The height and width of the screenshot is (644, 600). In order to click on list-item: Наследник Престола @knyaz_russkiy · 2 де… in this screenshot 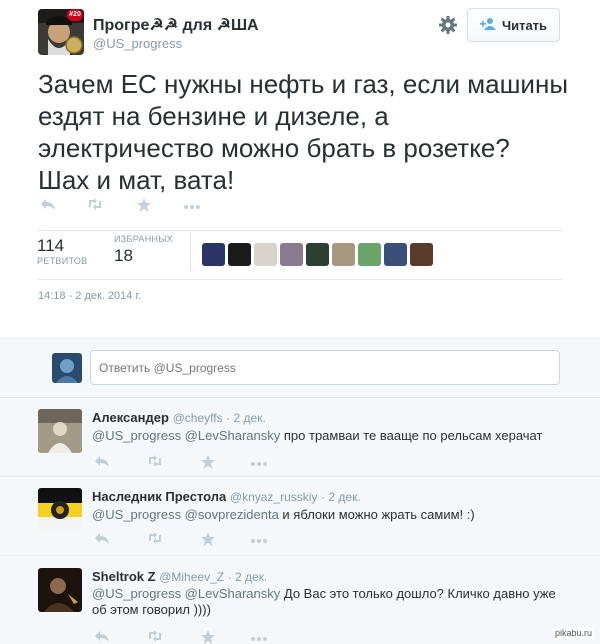, I will do `click(300, 517)`.